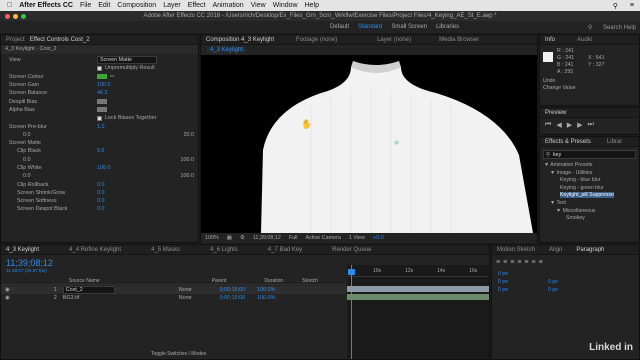 The height and width of the screenshot is (360, 640). Describe the element at coordinates (615, 6) in the screenshot. I see `search-icon: ⚲` at that location.